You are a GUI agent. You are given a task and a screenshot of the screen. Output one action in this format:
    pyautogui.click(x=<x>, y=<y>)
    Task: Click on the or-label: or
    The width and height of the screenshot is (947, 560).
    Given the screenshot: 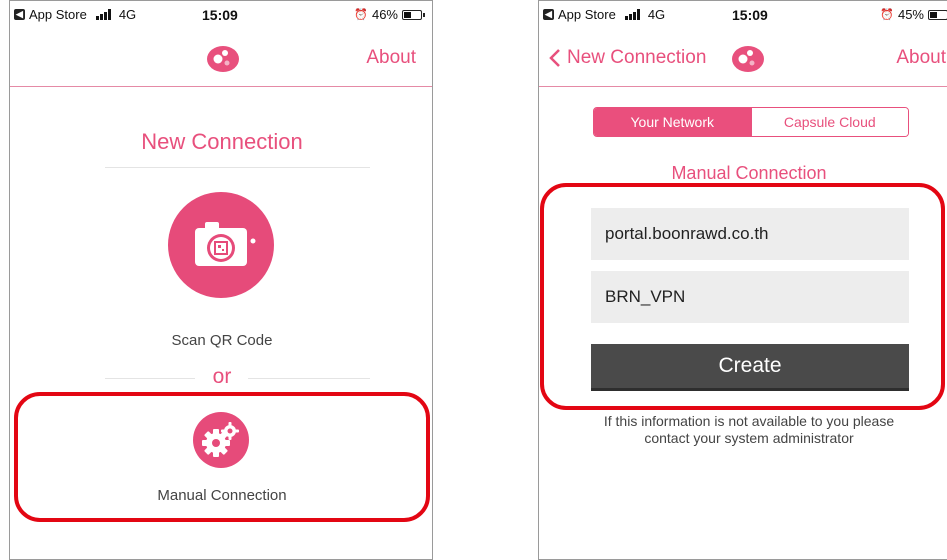 What is the action you would take?
    pyautogui.click(x=222, y=376)
    